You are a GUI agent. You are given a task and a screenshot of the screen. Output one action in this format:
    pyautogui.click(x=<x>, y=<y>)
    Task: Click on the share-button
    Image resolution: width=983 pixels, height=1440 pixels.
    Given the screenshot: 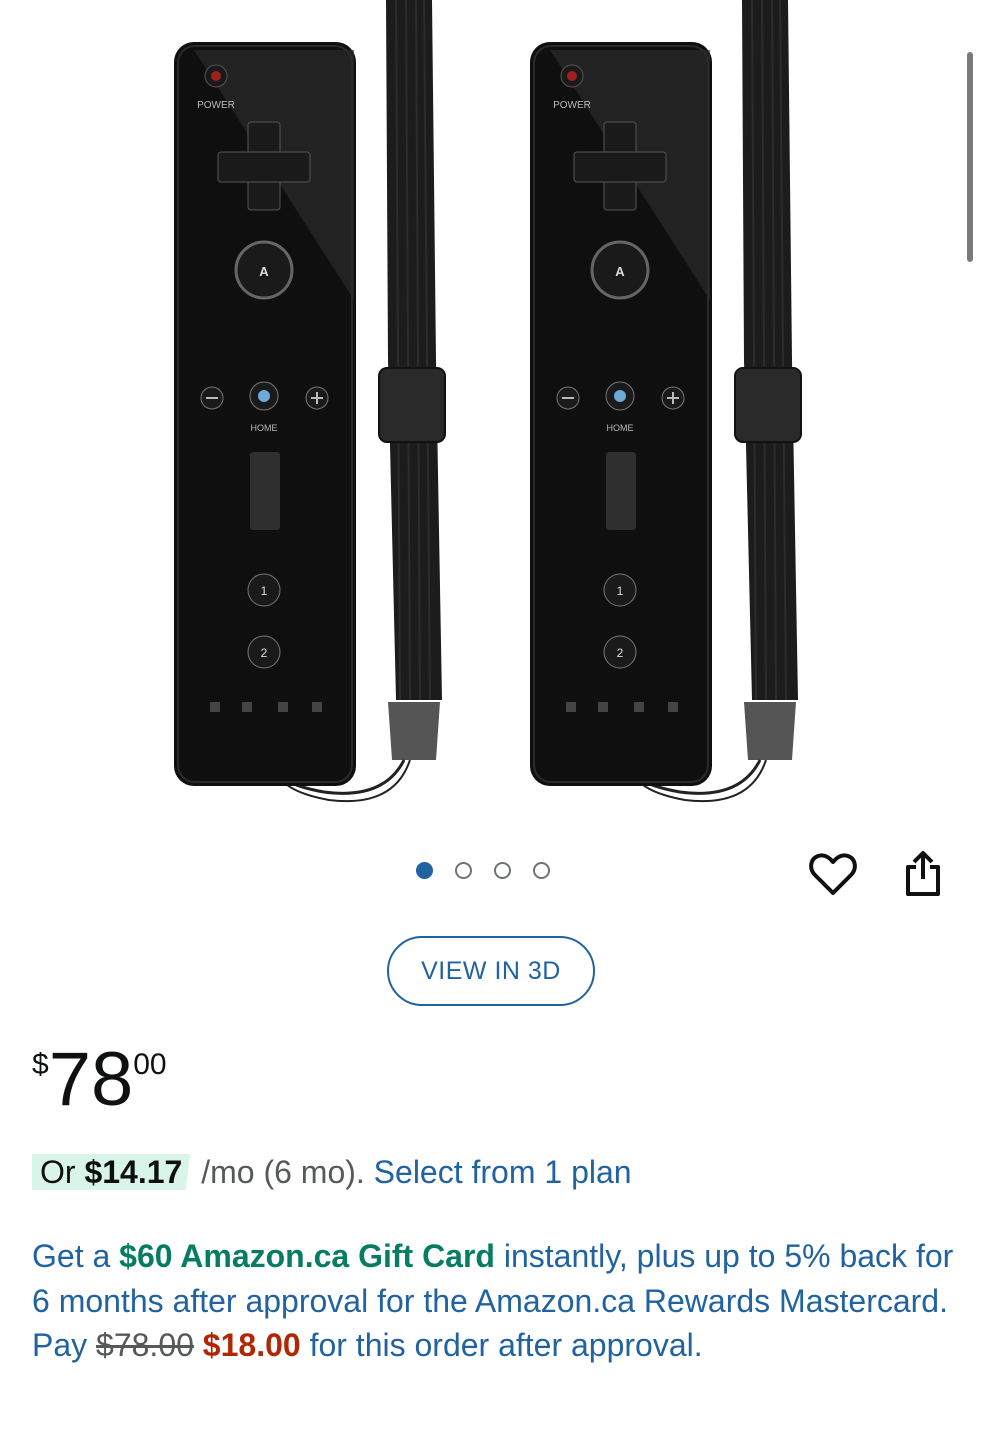 What is the action you would take?
    pyautogui.click(x=923, y=874)
    